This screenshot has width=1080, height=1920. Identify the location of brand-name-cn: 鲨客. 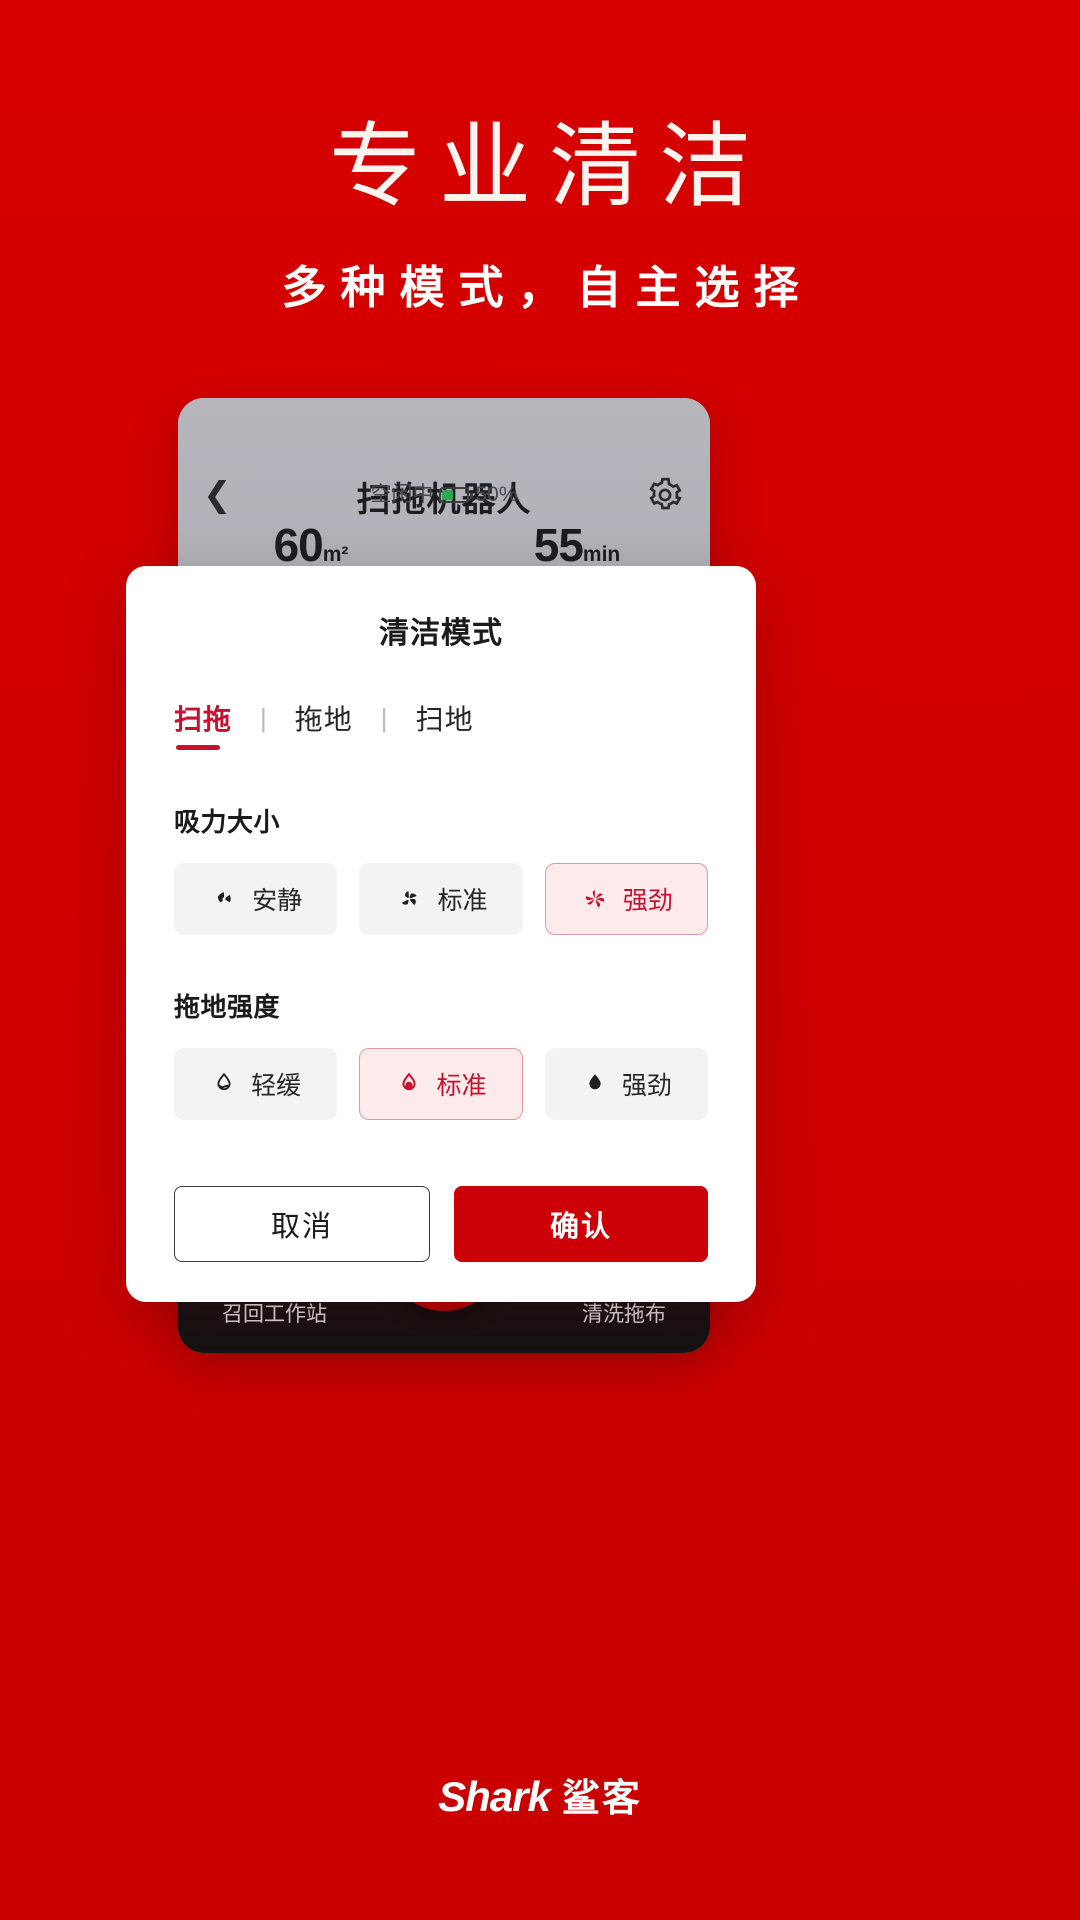
(601, 1799).